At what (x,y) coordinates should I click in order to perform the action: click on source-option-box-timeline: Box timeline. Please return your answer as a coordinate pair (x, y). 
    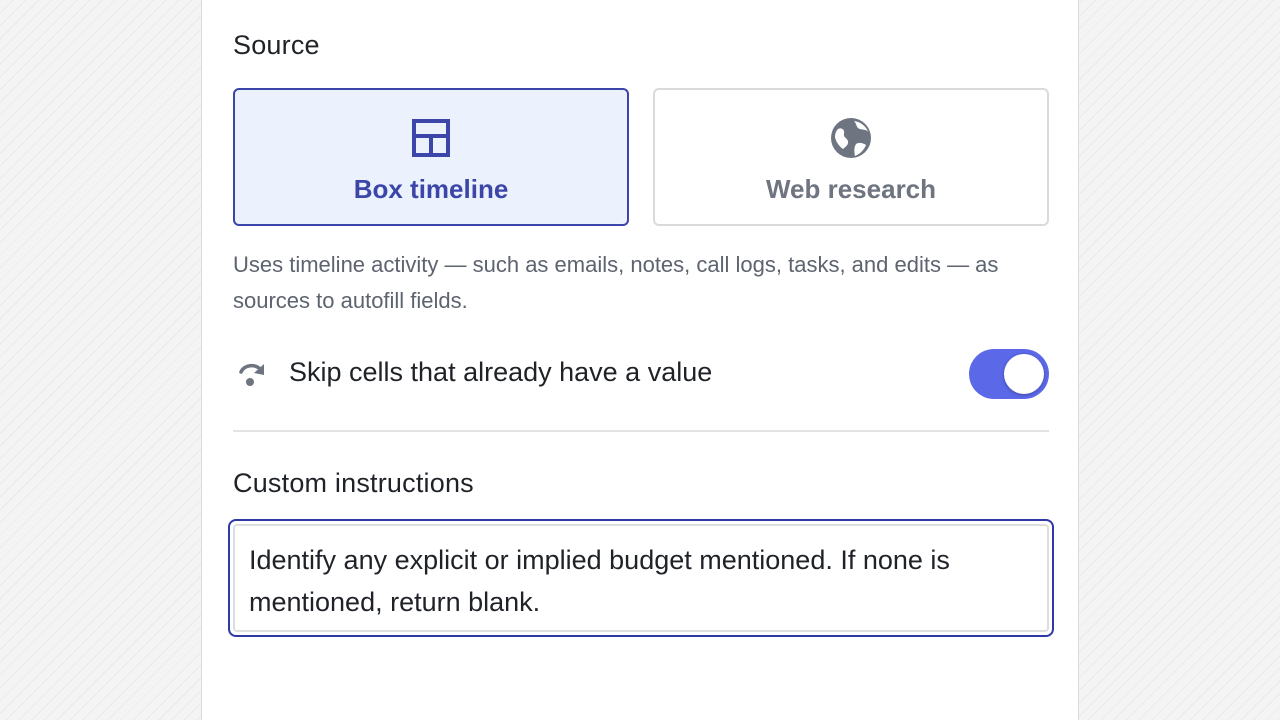
    Looking at the image, I should click on (431, 157).